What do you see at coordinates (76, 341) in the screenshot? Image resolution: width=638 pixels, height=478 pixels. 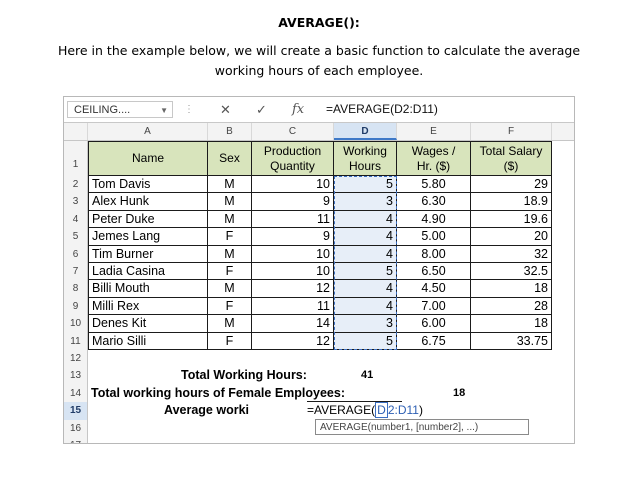 I see `row-header-11: 11` at bounding box center [76, 341].